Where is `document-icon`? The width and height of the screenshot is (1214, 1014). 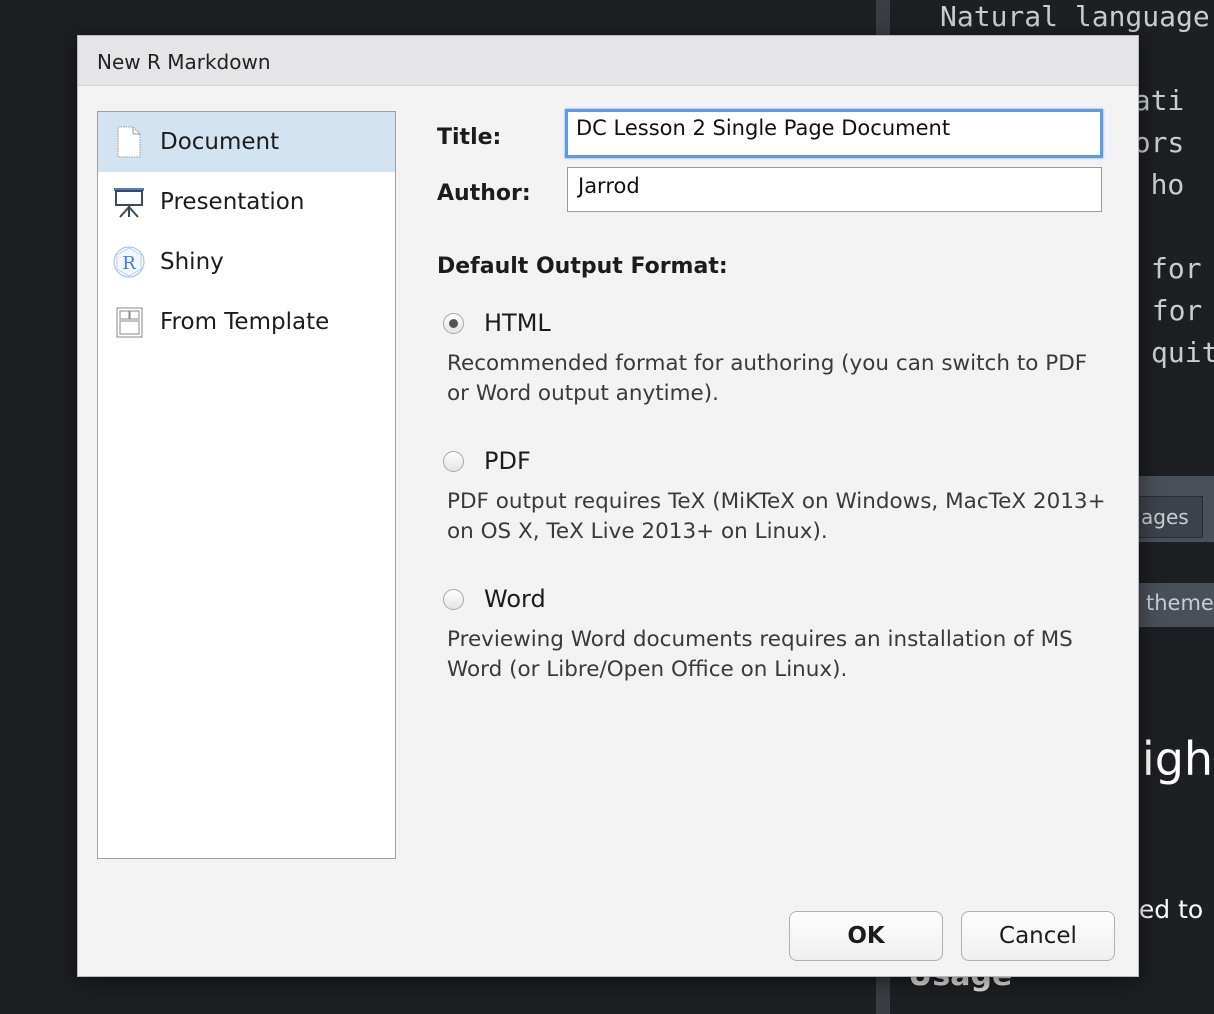 document-icon is located at coordinates (129, 142).